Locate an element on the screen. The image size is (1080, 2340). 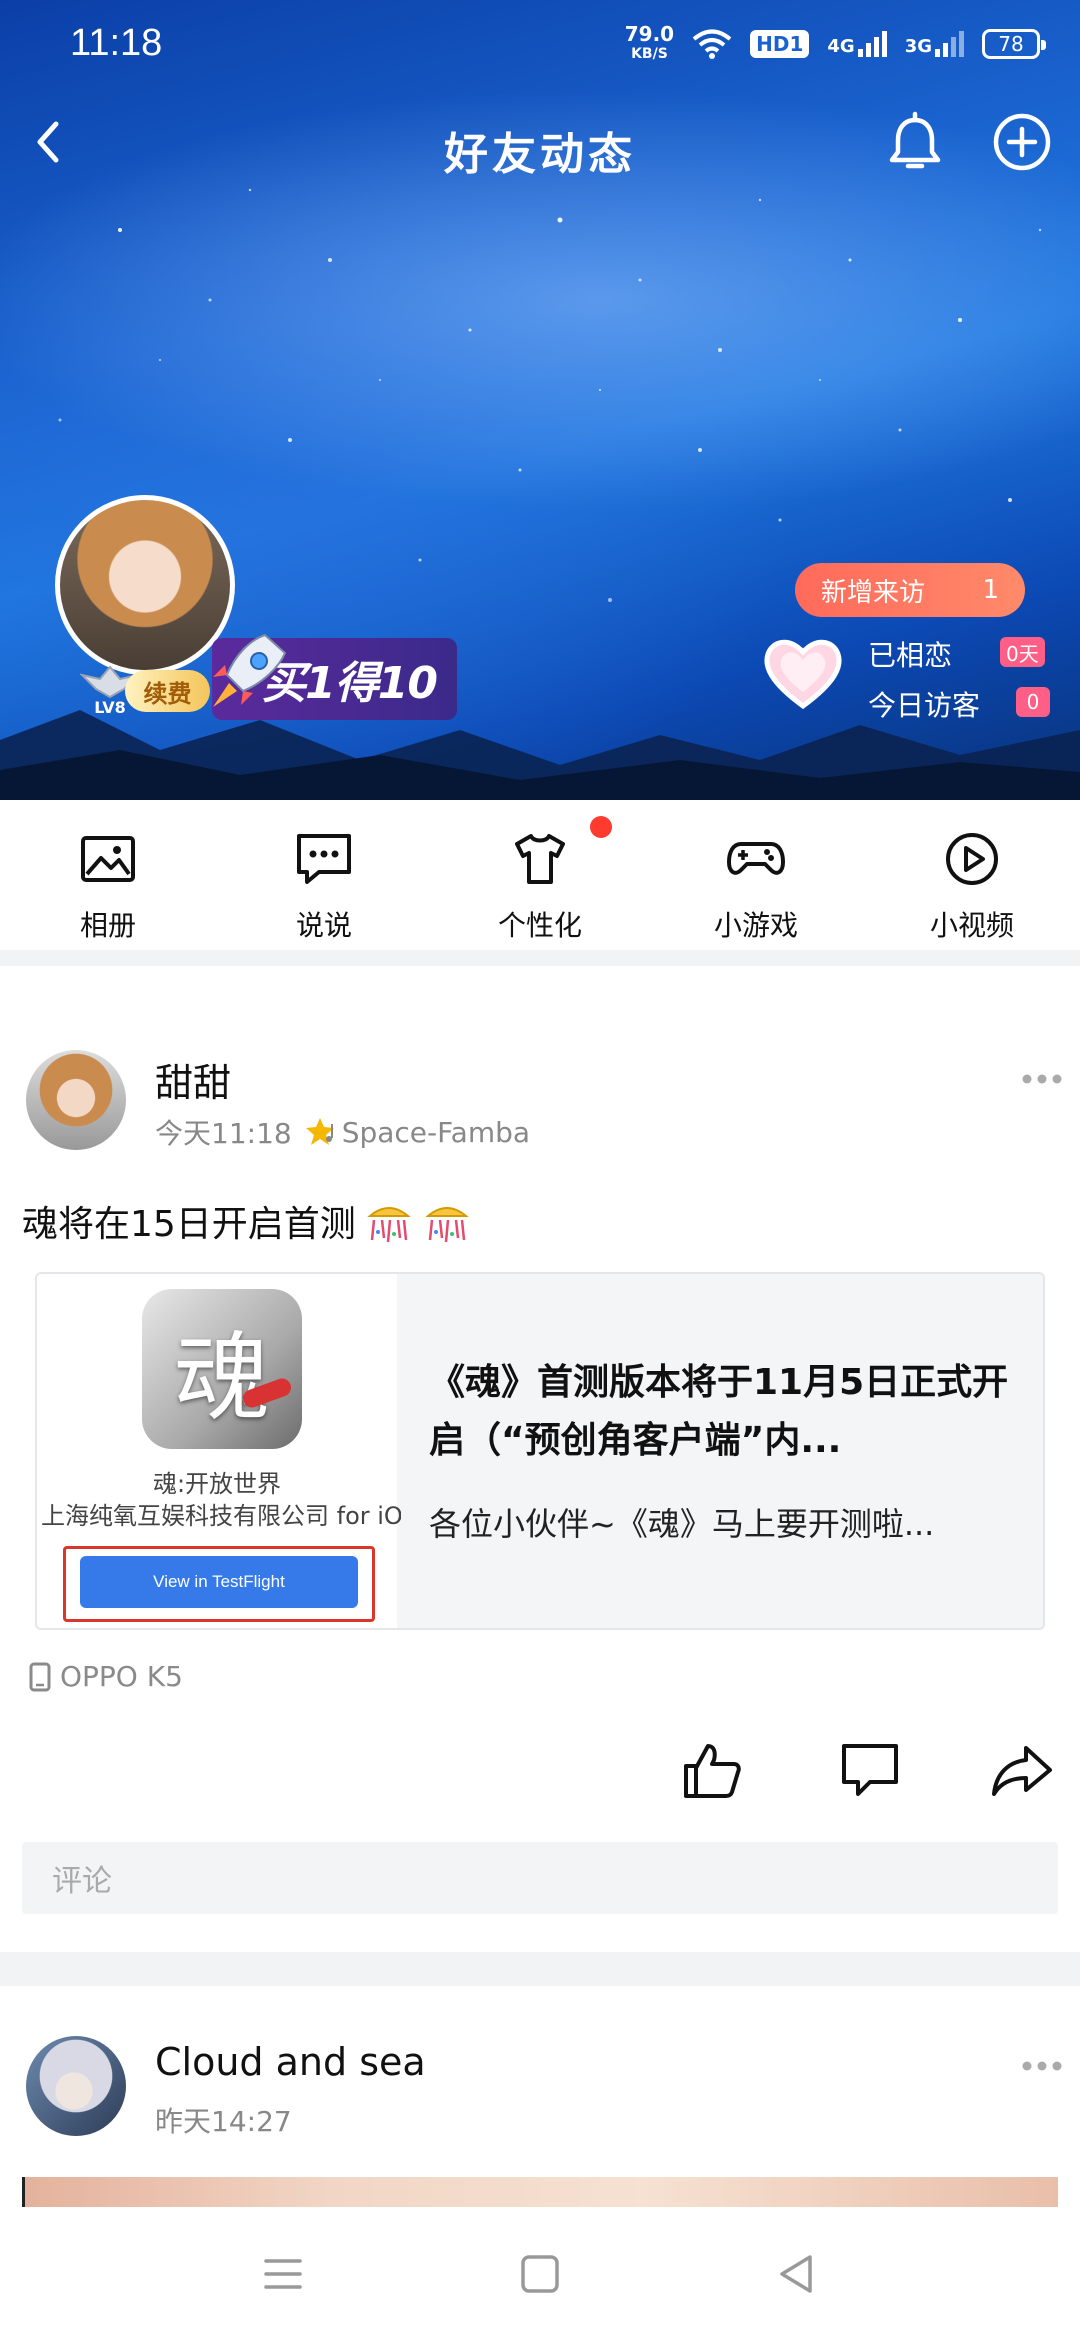
feature-minigames: 小游戏 is located at coordinates (756, 875).